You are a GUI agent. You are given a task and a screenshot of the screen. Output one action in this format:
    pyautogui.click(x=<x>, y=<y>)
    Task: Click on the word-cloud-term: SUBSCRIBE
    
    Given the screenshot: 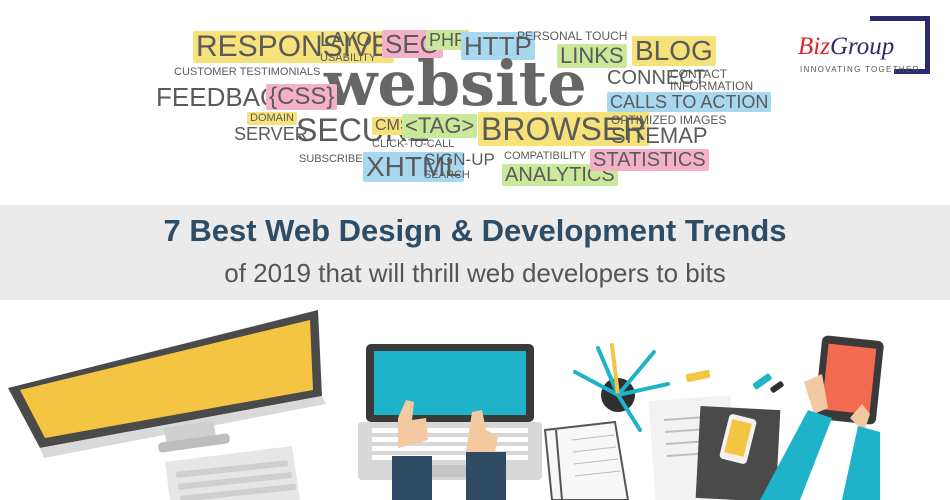 What is the action you would take?
    pyautogui.click(x=331, y=159)
    